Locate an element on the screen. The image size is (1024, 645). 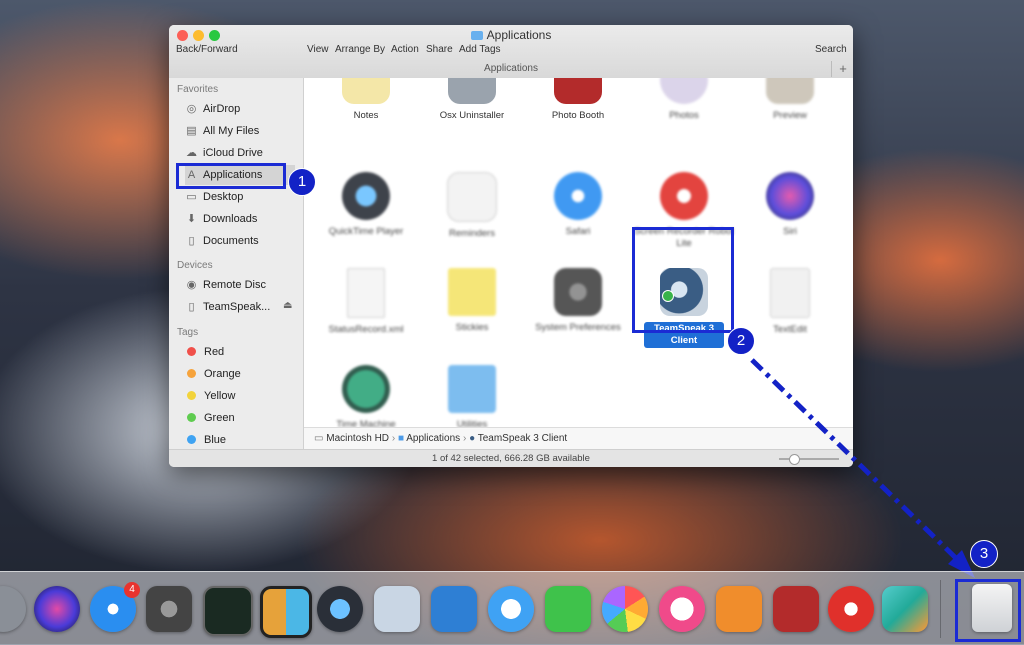
add-tags-button: Add Tags is located at coordinates (480, 49).